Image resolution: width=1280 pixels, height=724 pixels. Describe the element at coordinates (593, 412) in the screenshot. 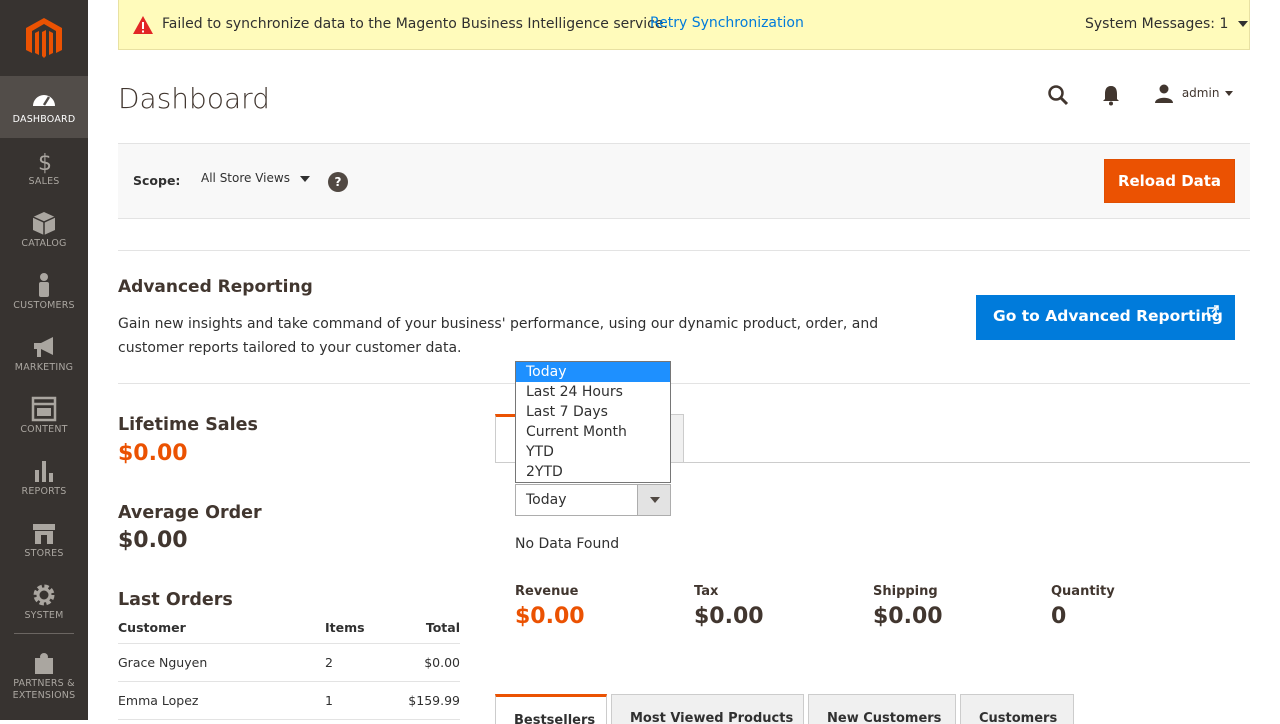

I see `period-option-last-7-days: Last 7 Days` at that location.